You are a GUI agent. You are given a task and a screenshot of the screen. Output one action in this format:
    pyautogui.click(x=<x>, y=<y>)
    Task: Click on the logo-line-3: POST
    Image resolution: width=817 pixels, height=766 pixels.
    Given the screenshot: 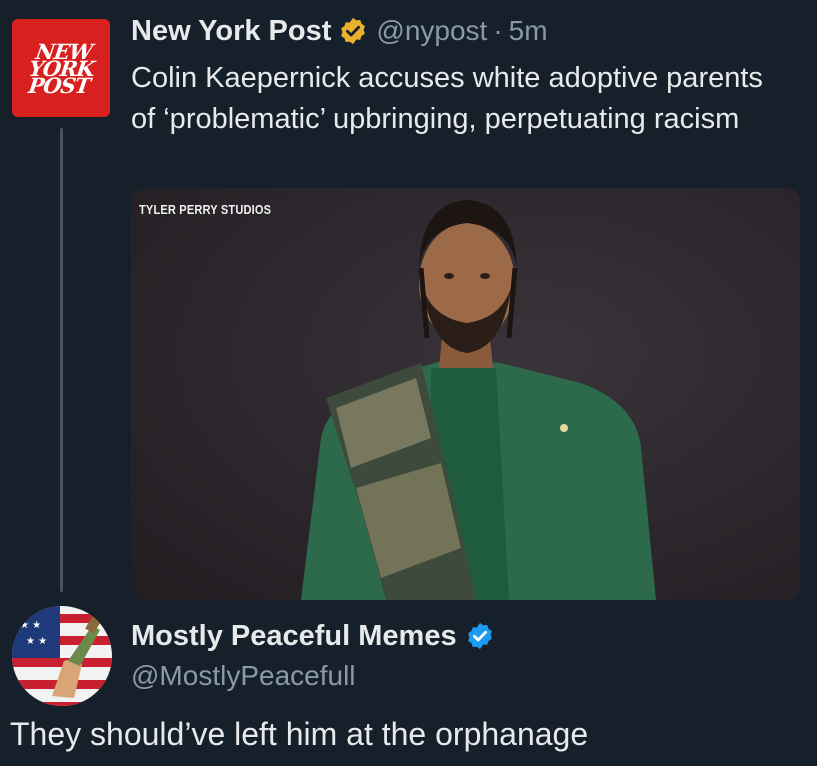 What is the action you would take?
    pyautogui.click(x=58, y=85)
    